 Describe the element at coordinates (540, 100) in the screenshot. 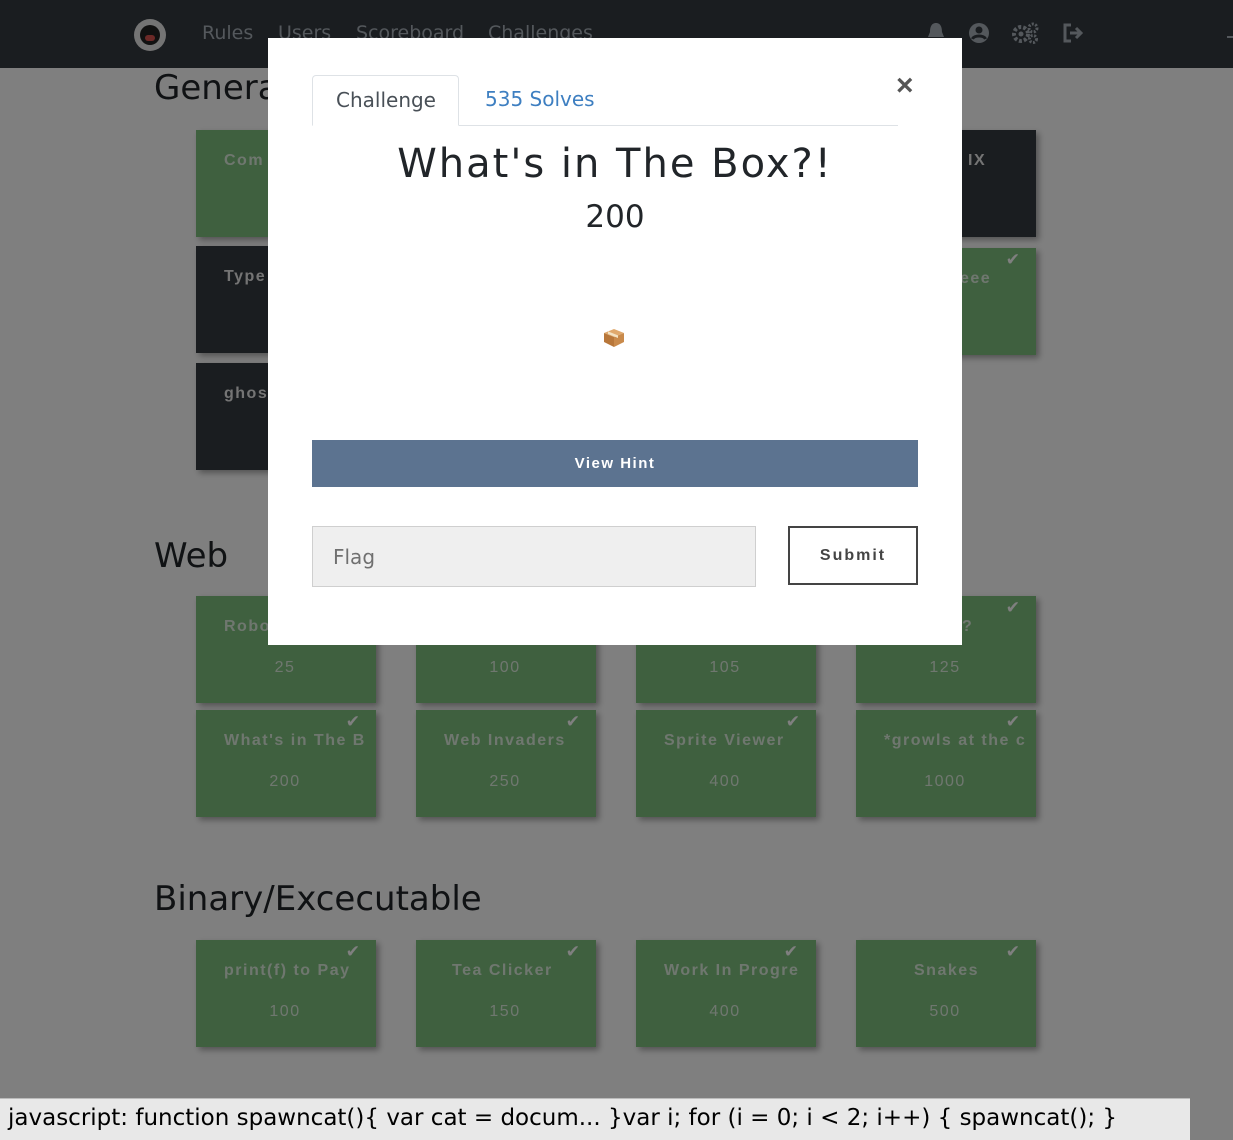

I see `tab-solves: 535 Solves` at that location.